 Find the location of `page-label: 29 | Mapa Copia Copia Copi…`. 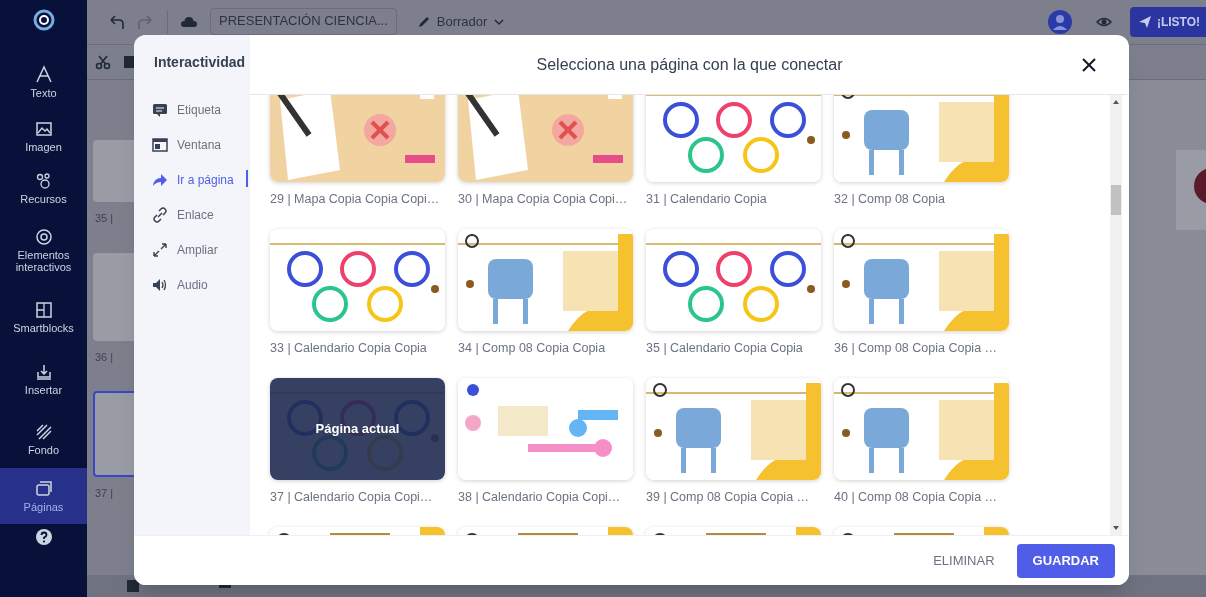

page-label: 29 | Mapa Copia Copia Copi… is located at coordinates (355, 199).